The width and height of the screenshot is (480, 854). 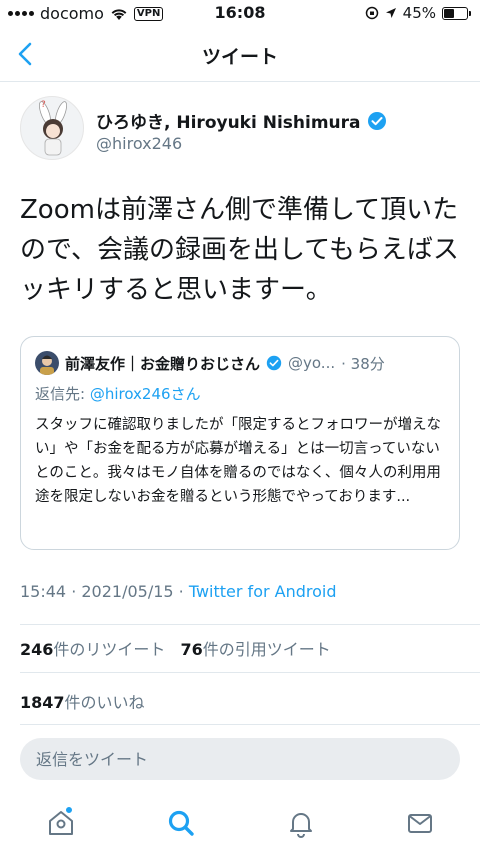 I want to click on retweet-label: 件のリツイート, so click(x=109, y=649).